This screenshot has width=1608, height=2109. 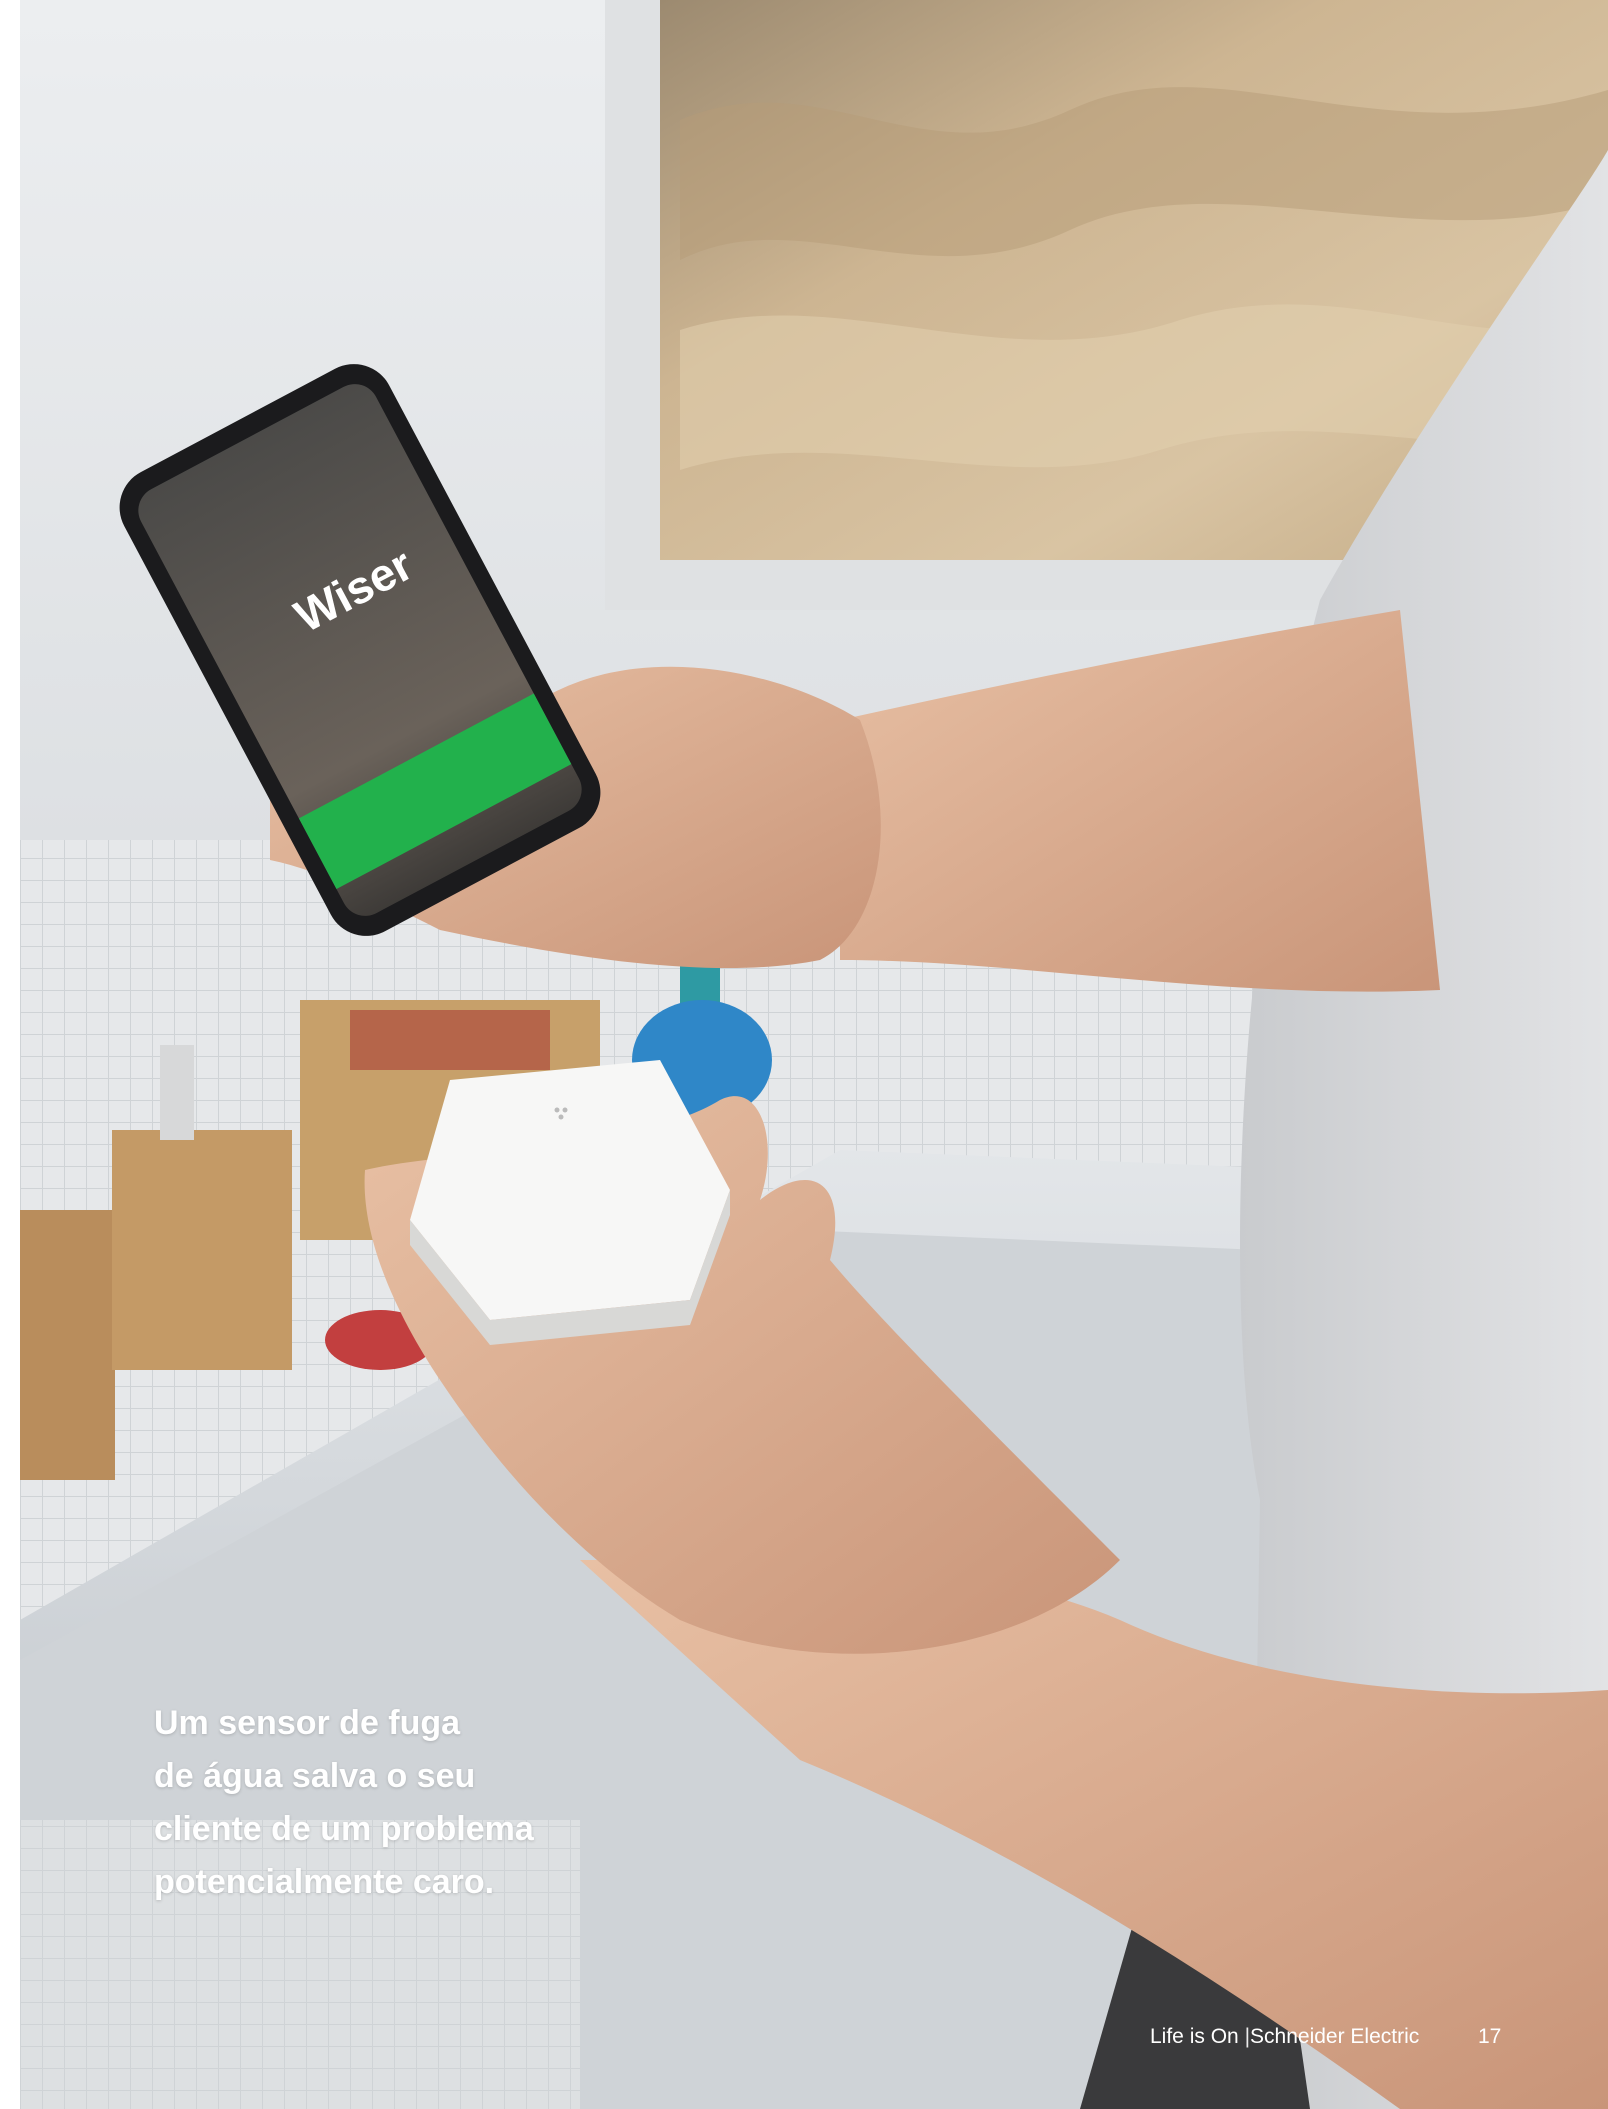 What do you see at coordinates (1490, 2036) in the screenshot?
I see `page-number: 17` at bounding box center [1490, 2036].